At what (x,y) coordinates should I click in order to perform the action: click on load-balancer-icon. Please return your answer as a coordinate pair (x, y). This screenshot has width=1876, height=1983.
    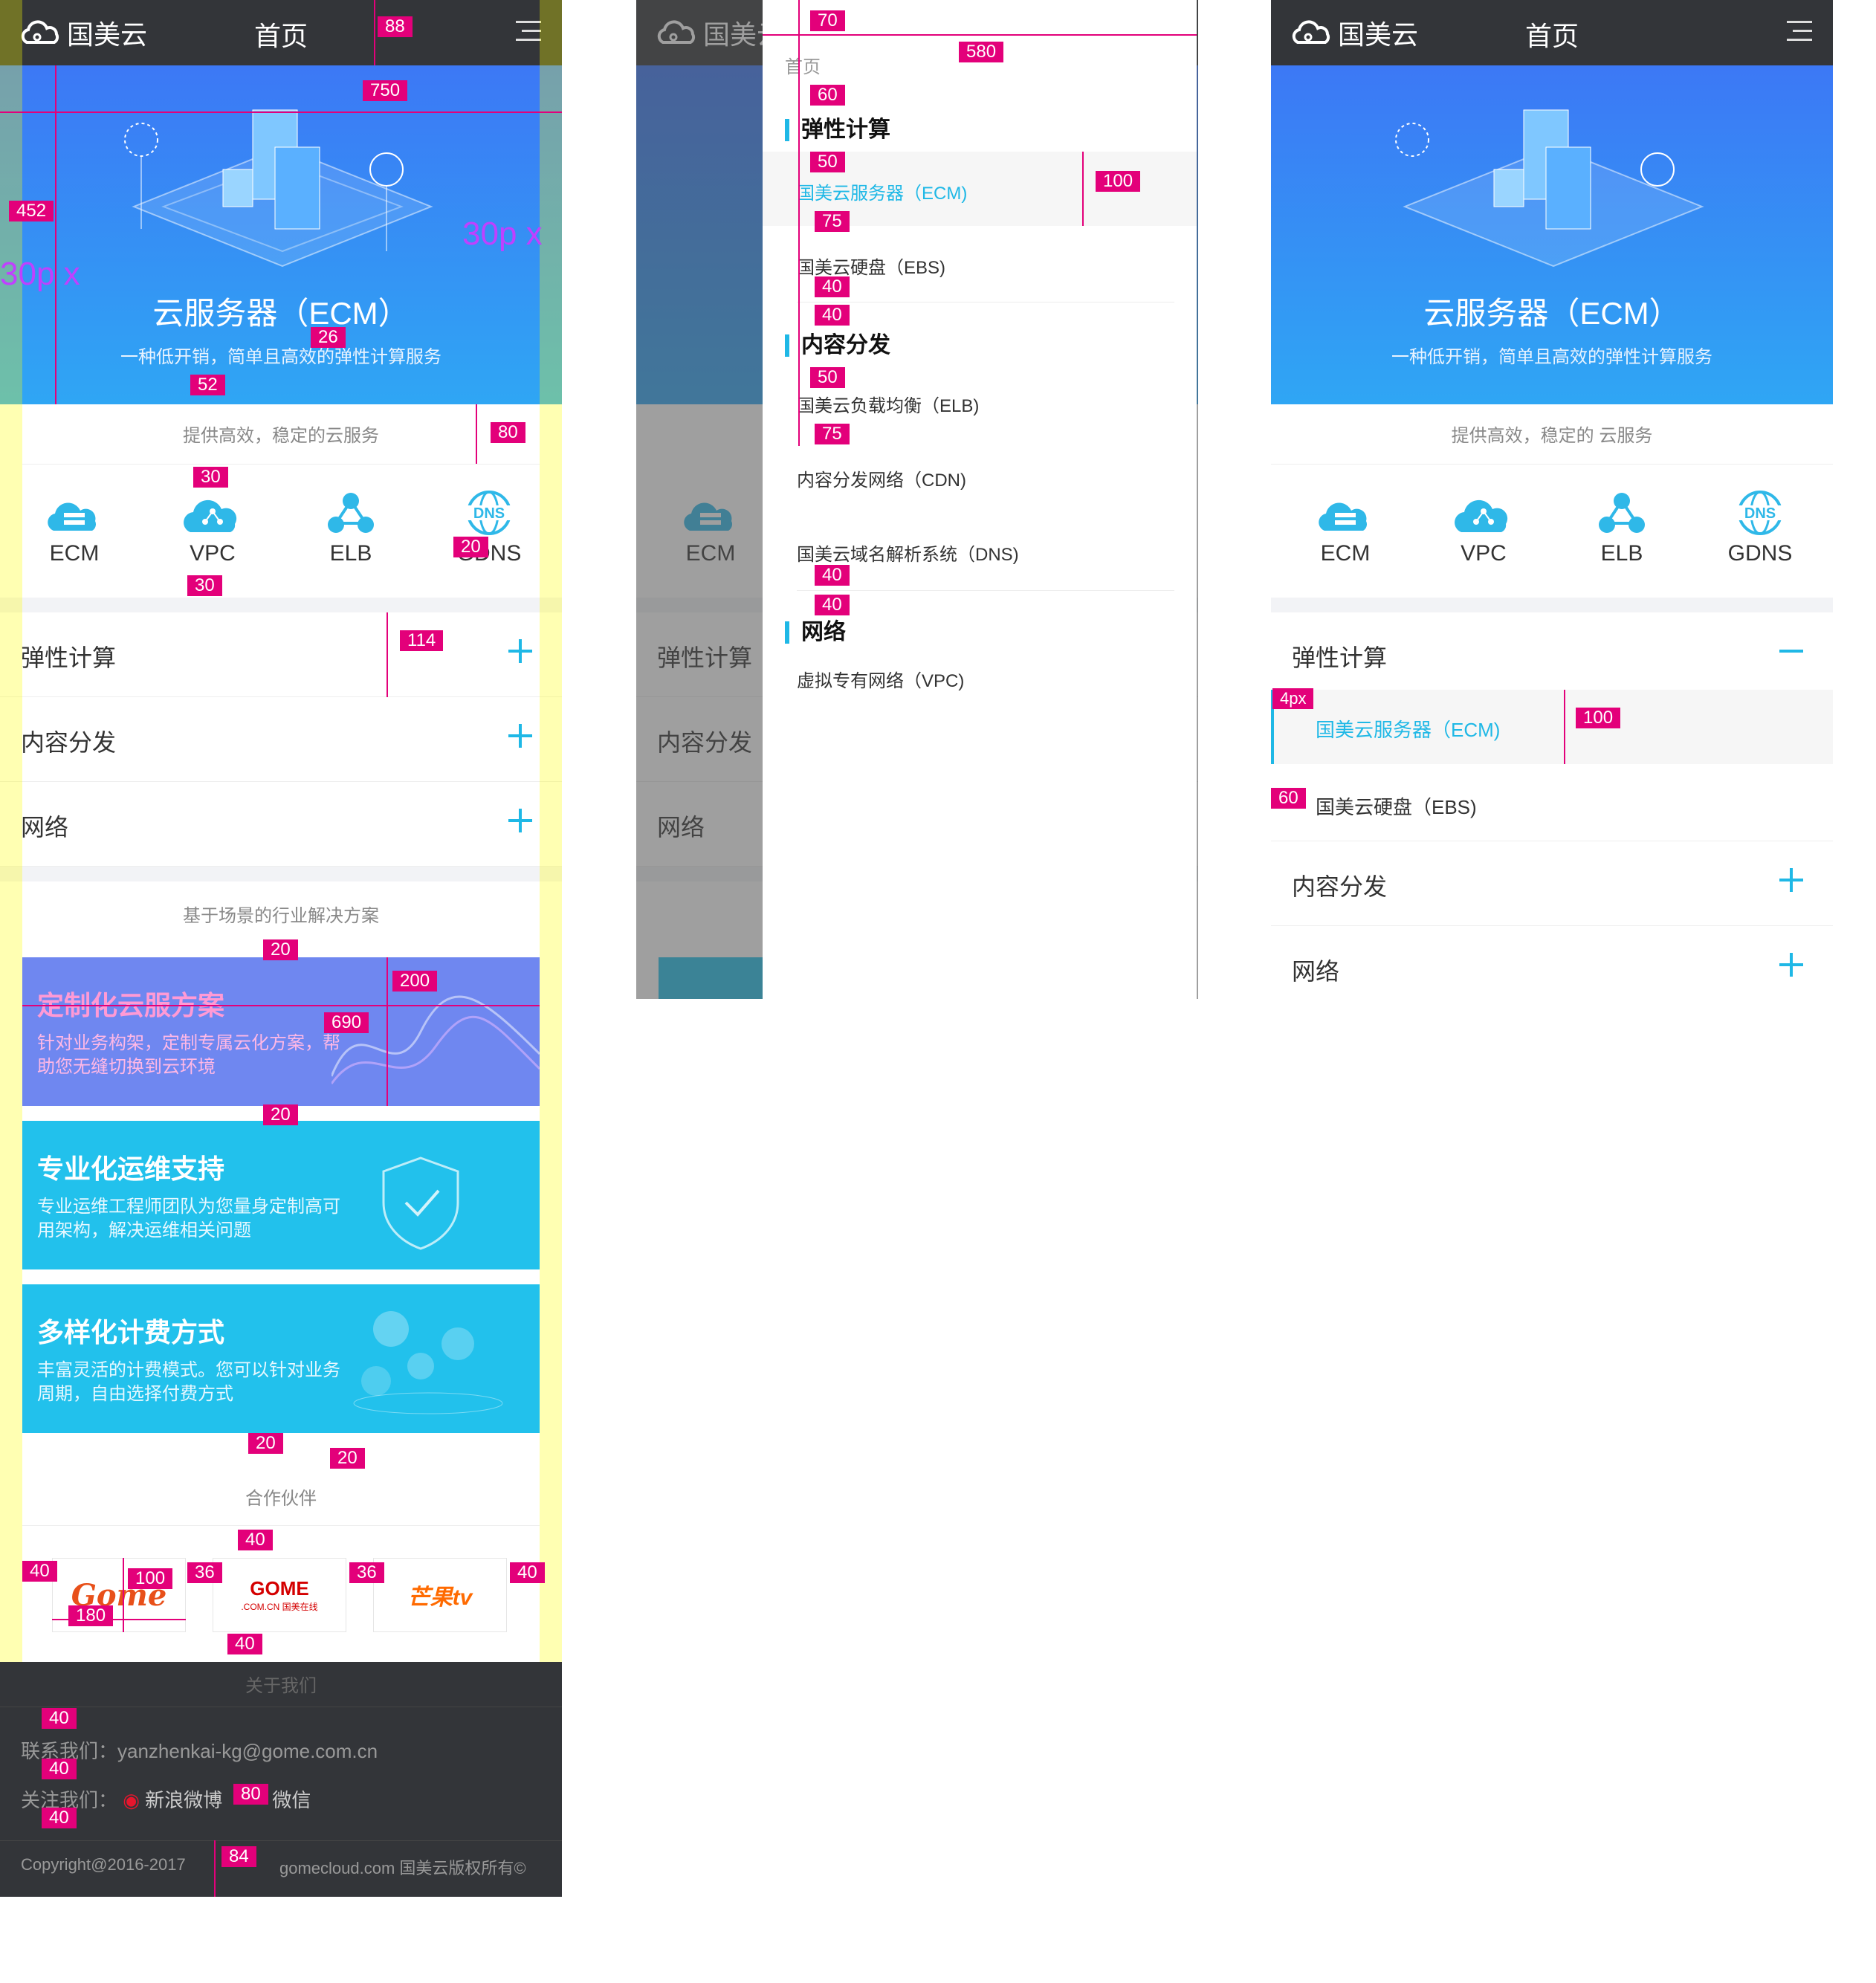
    Looking at the image, I should click on (351, 513).